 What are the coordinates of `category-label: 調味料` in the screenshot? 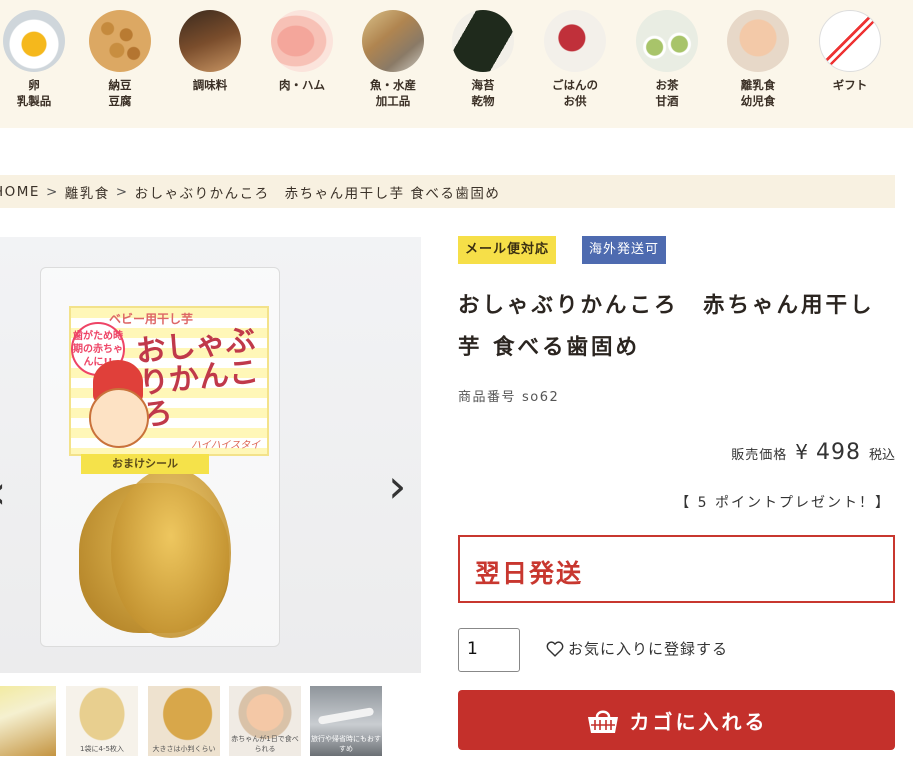 It's located at (210, 85).